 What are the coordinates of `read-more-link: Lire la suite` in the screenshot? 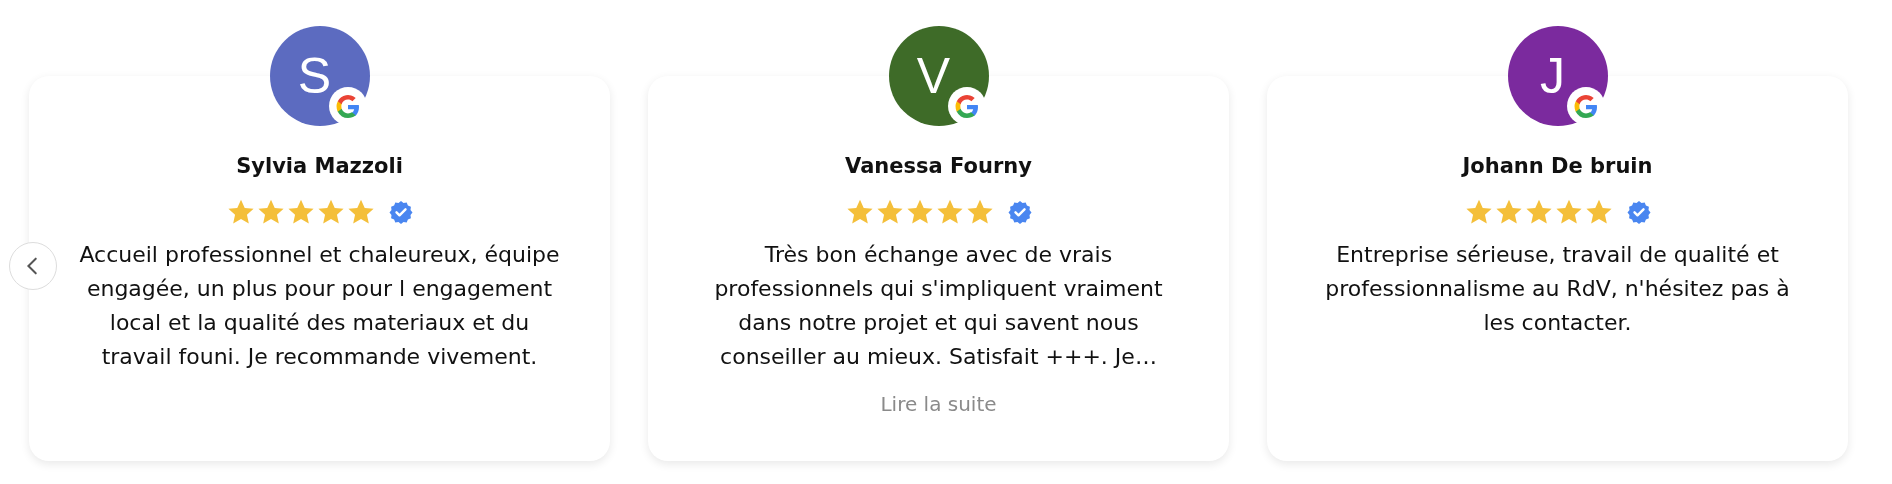 It's located at (938, 404).